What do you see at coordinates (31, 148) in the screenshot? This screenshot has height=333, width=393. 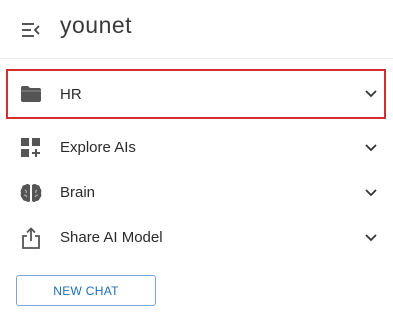 I see `grid-add-icon` at bounding box center [31, 148].